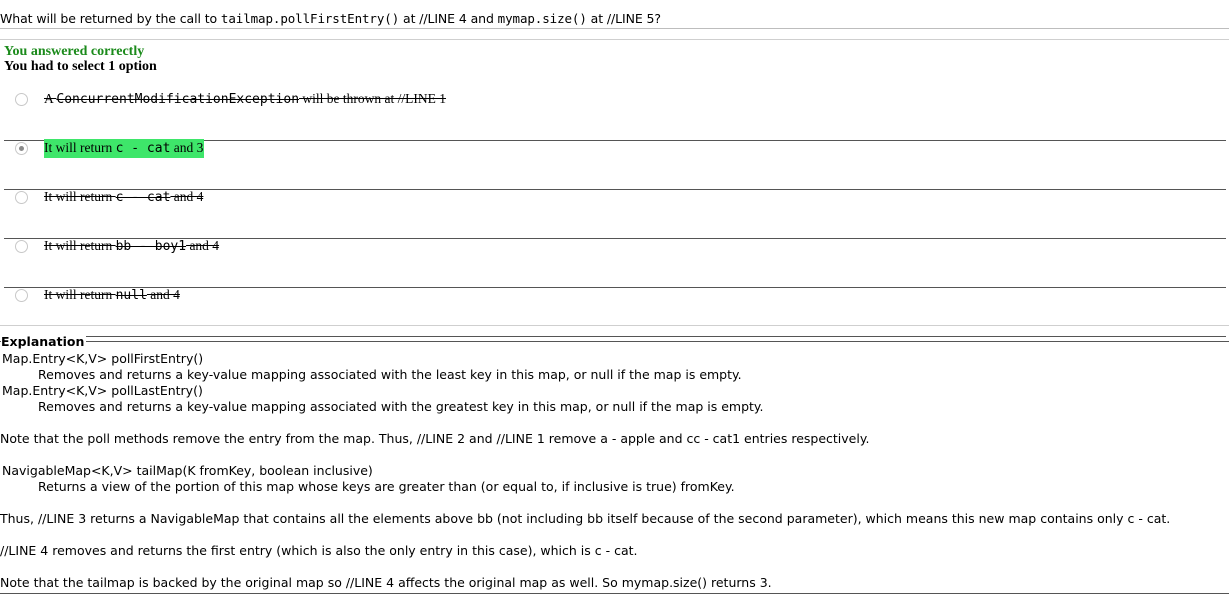 The image size is (1229, 595). What do you see at coordinates (21, 99) in the screenshot?
I see `option-1-radio` at bounding box center [21, 99].